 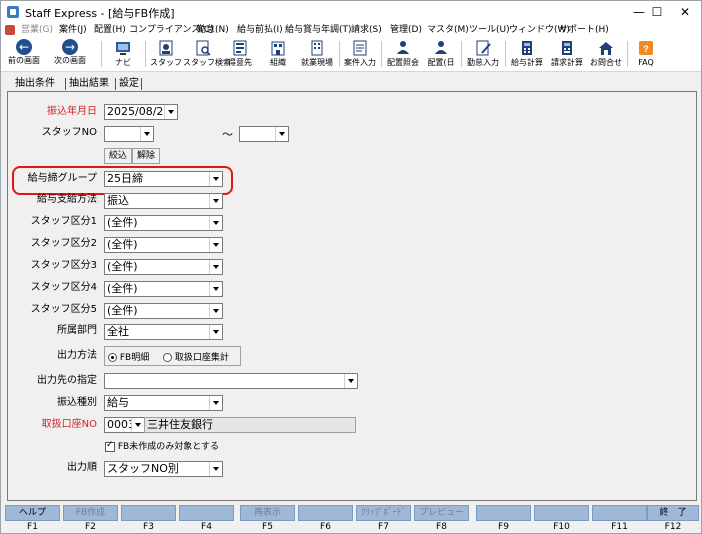 I want to click on contact-button: お問合せ, so click(x=606, y=54).